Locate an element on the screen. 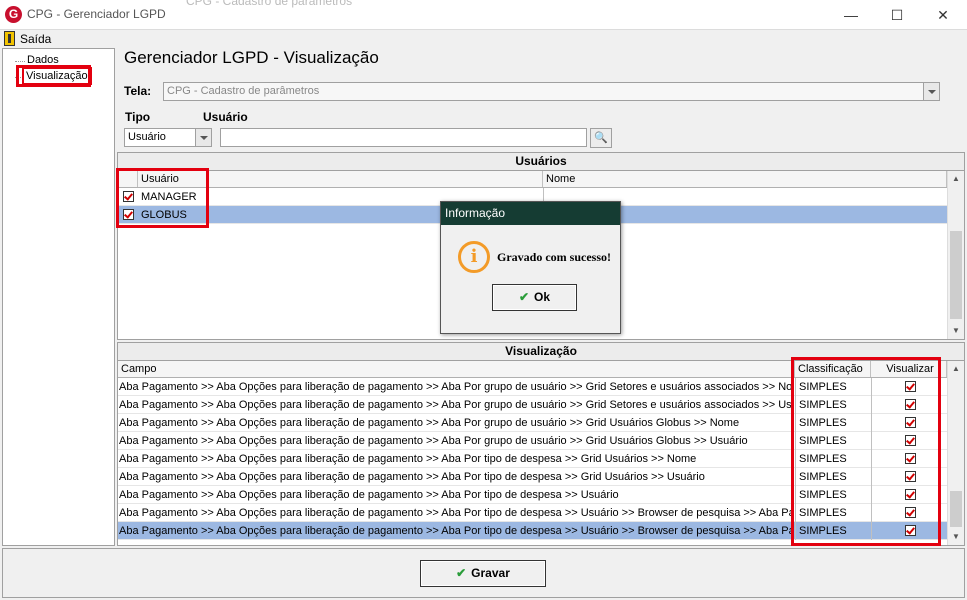 Image resolution: width=967 pixels, height=600 pixels. info-icon: i is located at coordinates (474, 257).